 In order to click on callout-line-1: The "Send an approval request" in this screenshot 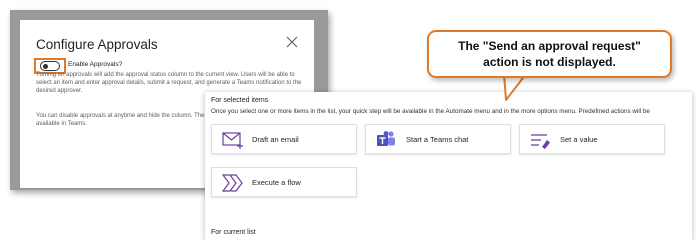, I will do `click(549, 46)`.